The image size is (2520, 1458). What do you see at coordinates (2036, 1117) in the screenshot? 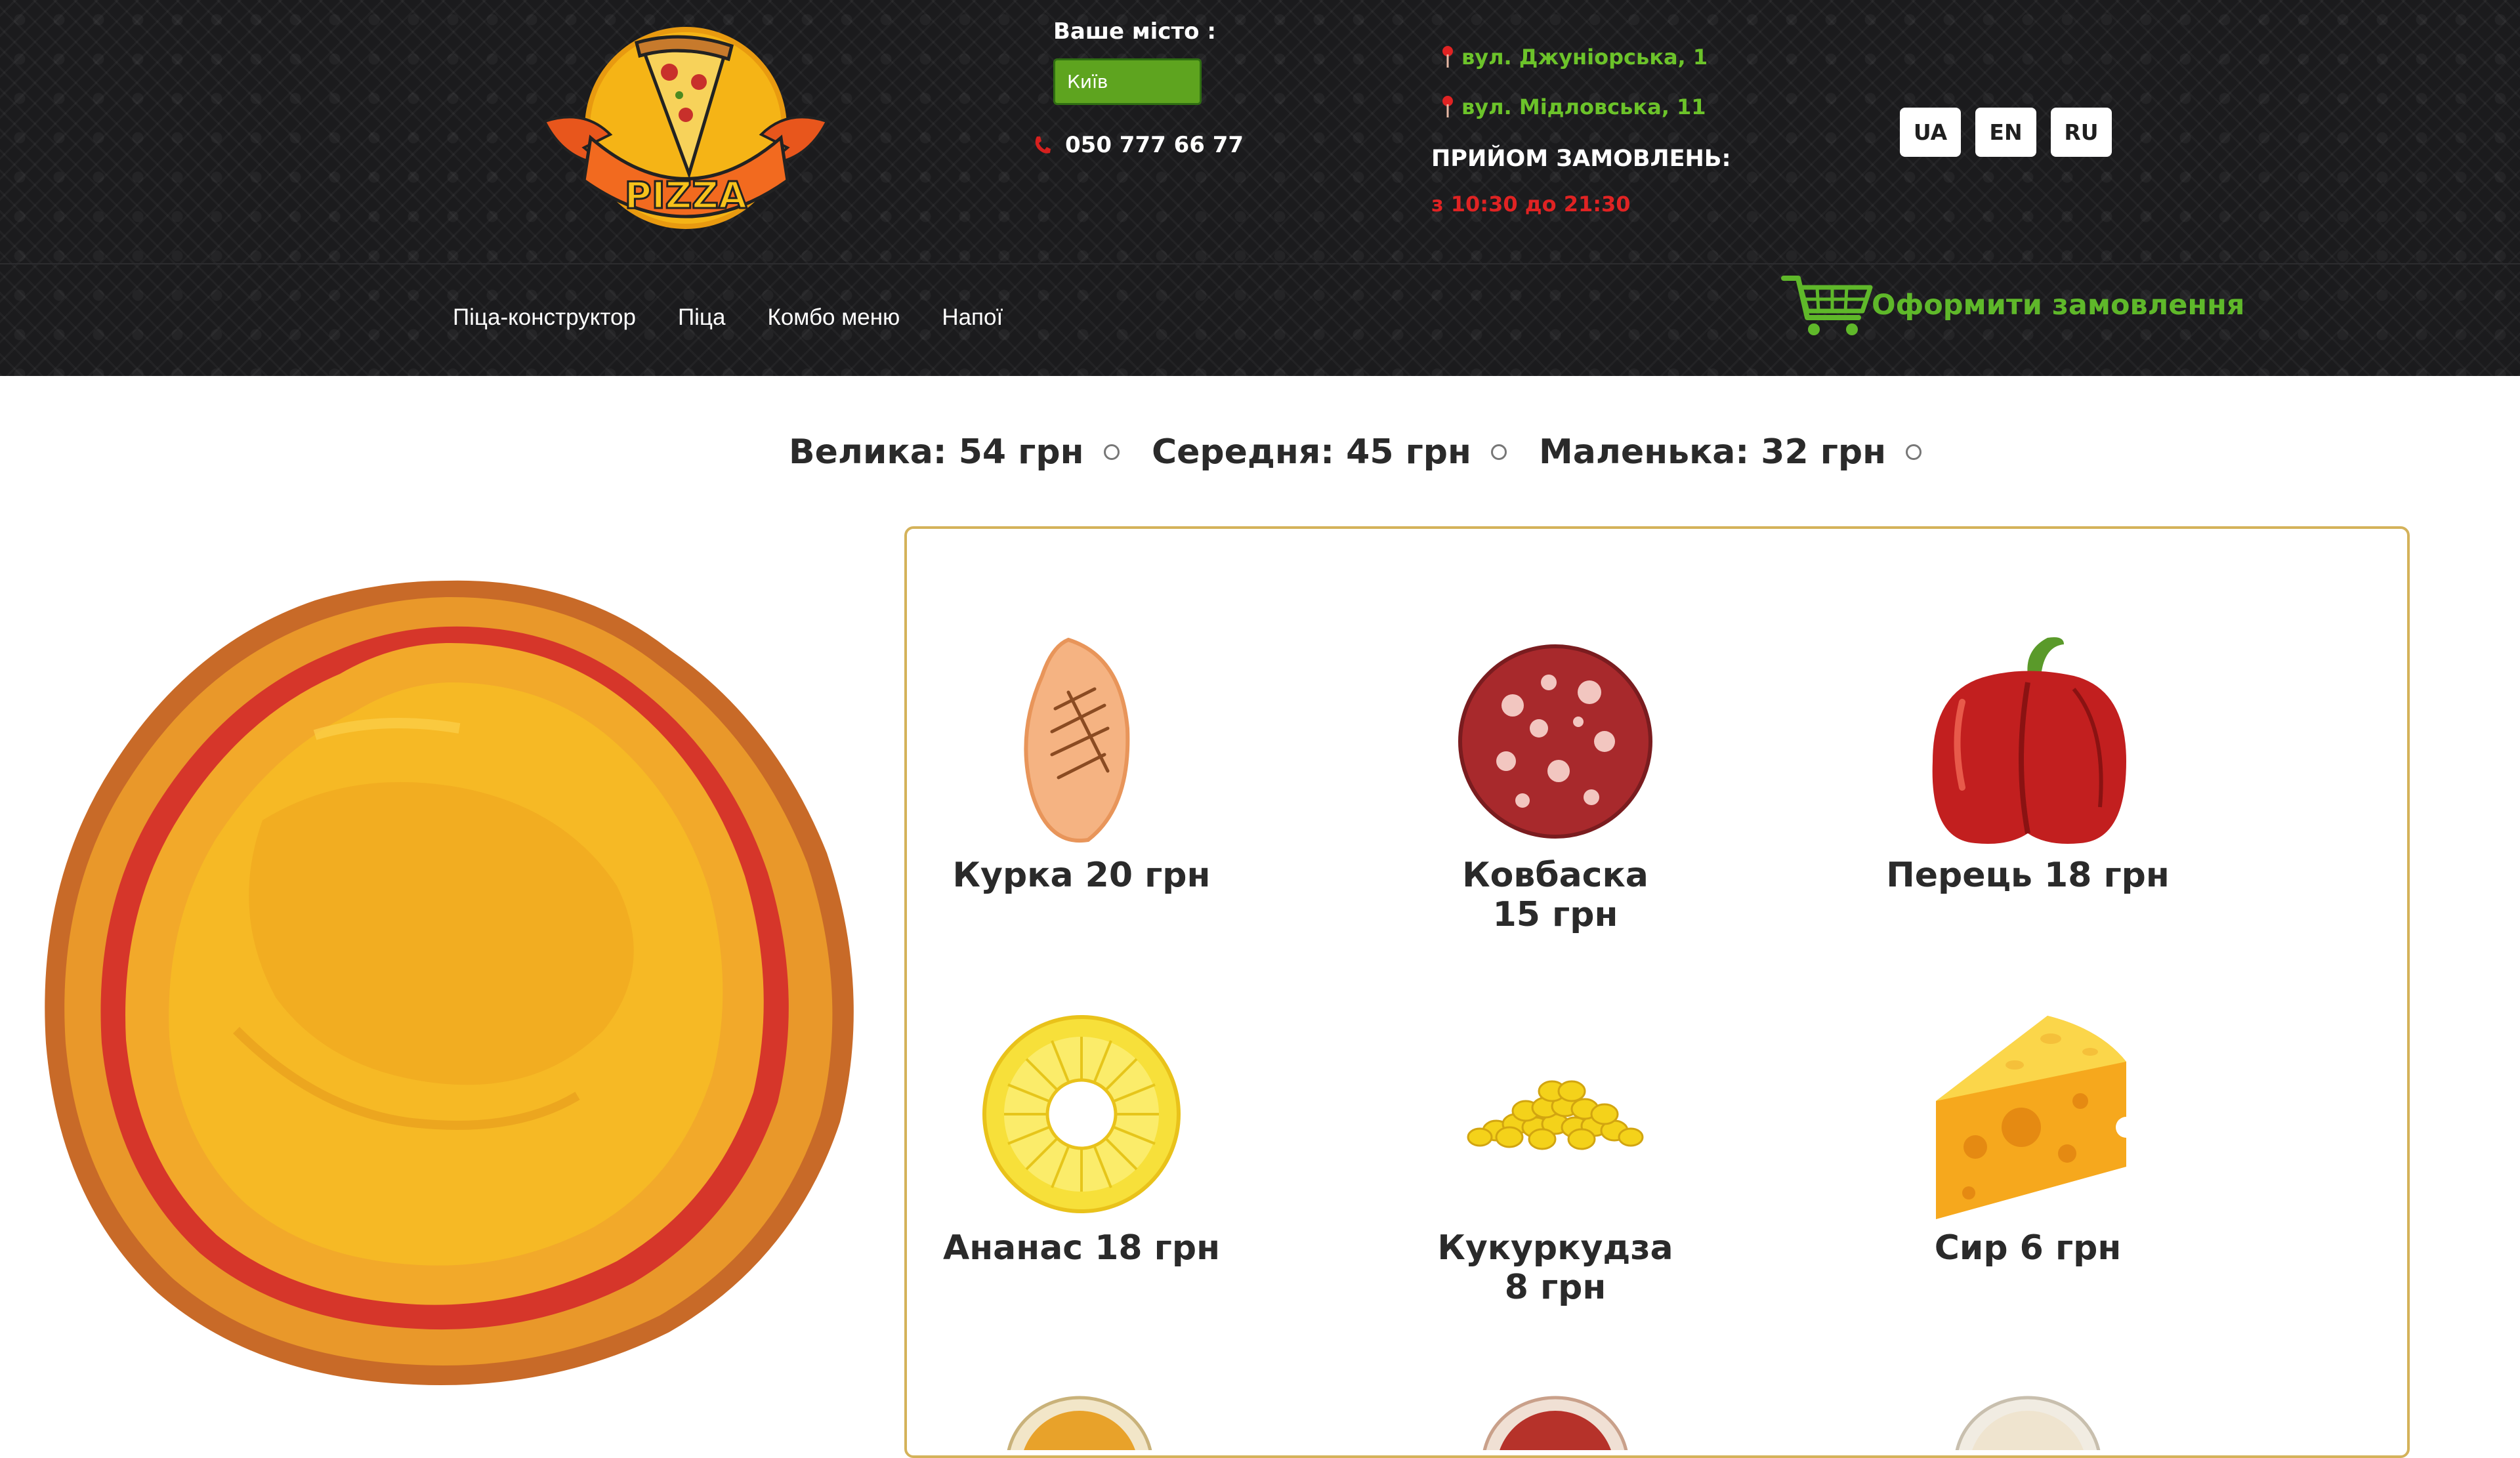
I see `cheese-icon` at bounding box center [2036, 1117].